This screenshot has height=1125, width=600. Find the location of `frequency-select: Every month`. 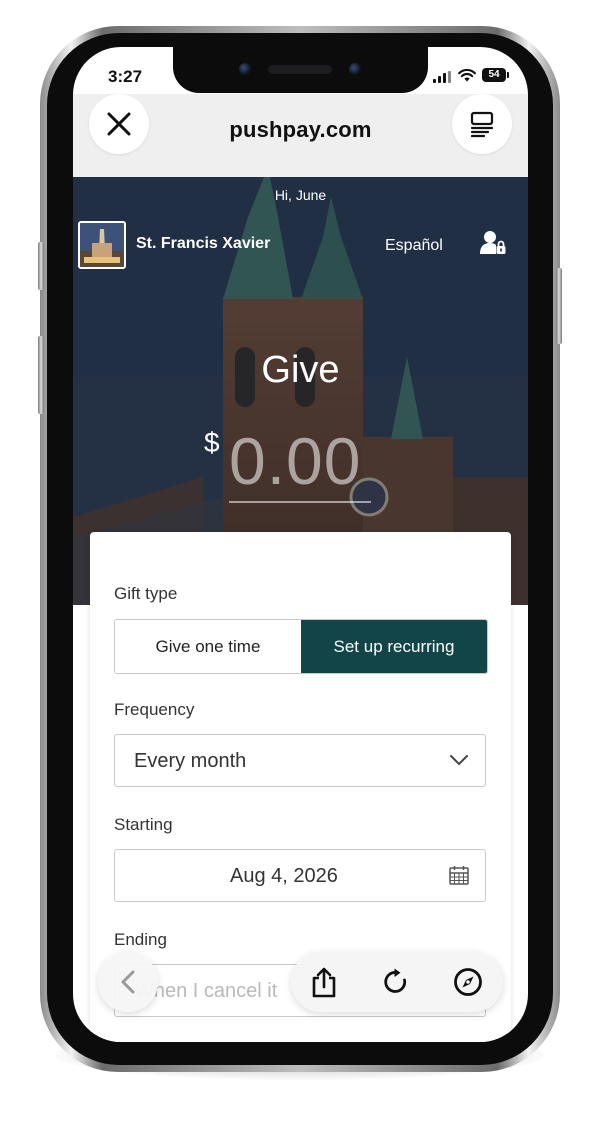

frequency-select: Every month is located at coordinates (300, 760).